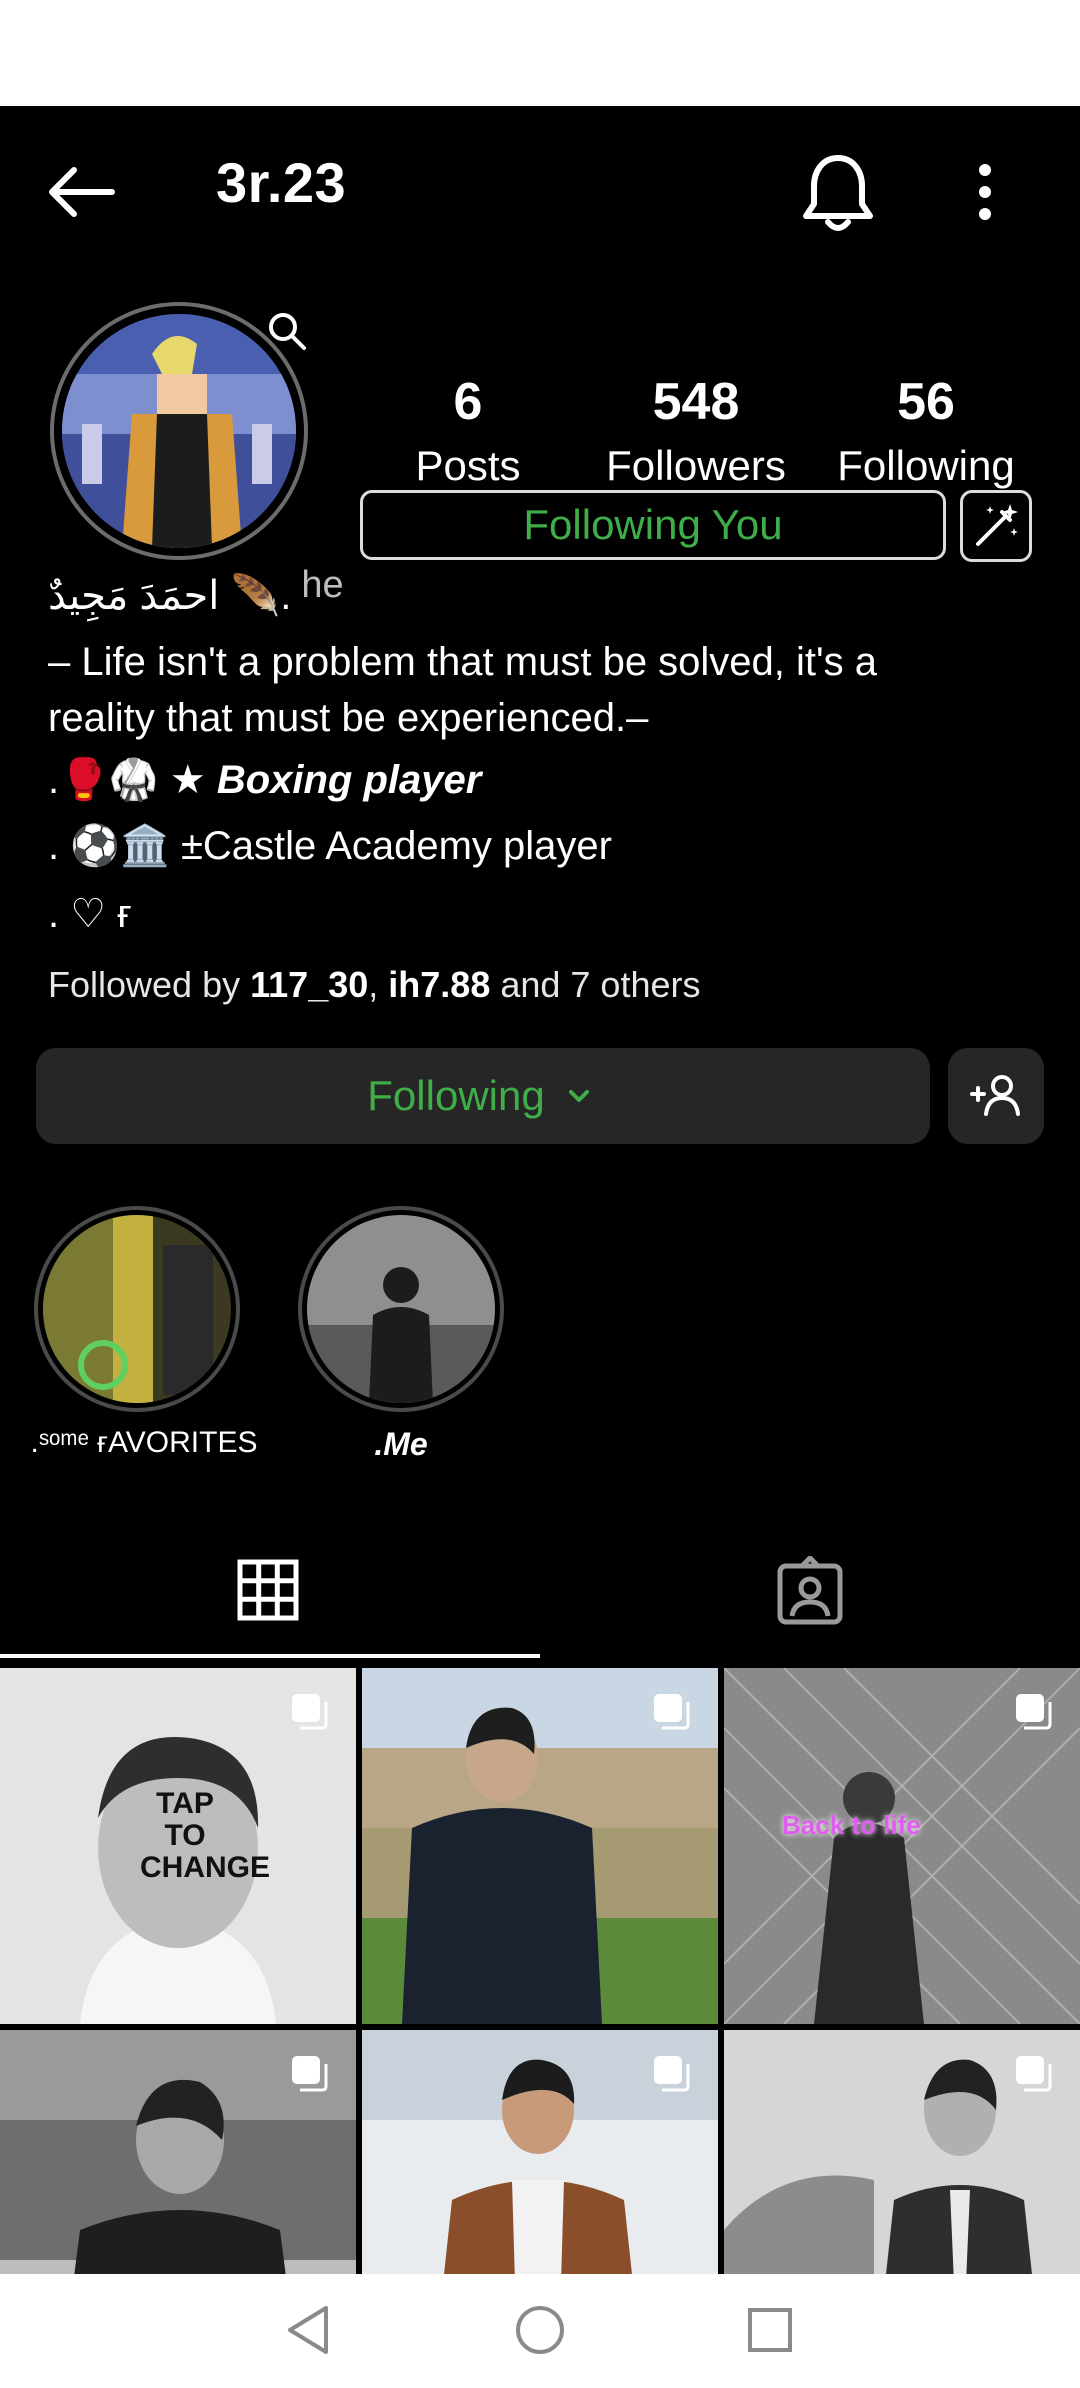 This screenshot has height=2388, width=1080. Describe the element at coordinates (468, 402) in the screenshot. I see `stat-posts-value: 6` at that location.